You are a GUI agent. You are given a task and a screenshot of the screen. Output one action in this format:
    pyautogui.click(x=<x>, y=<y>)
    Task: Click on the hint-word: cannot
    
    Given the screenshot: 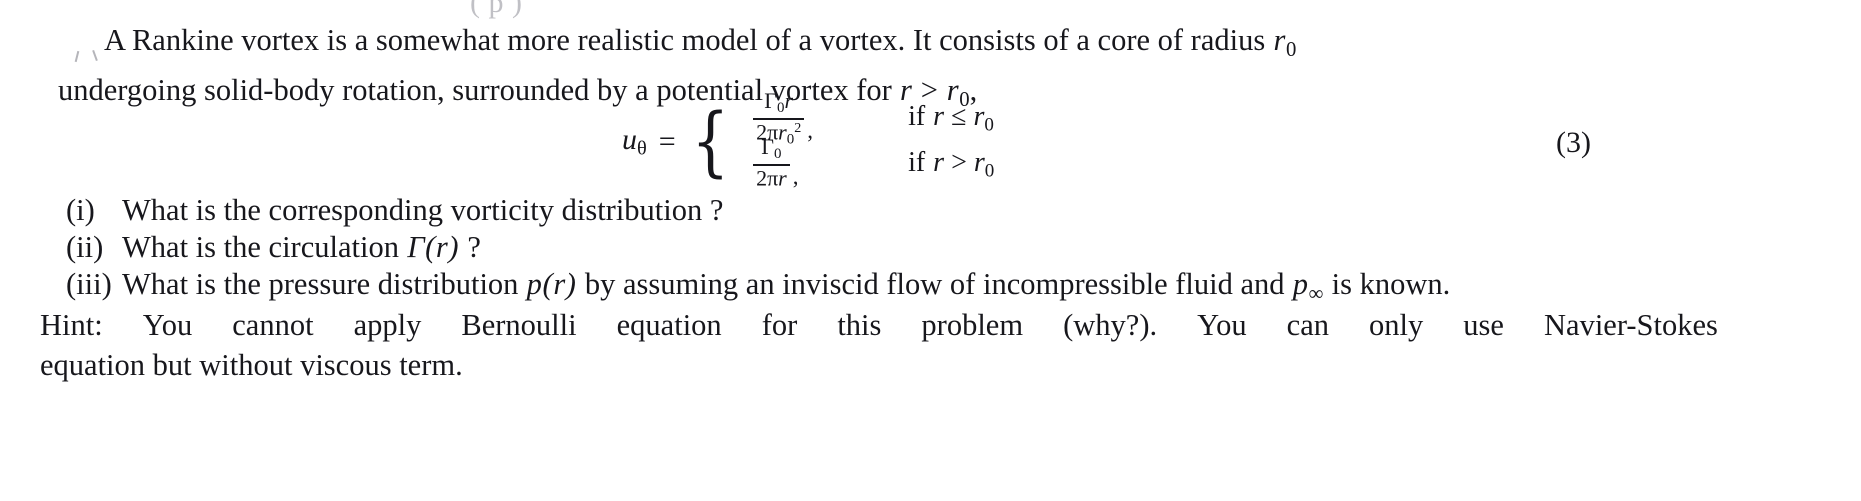 What is the action you would take?
    pyautogui.click(x=273, y=325)
    